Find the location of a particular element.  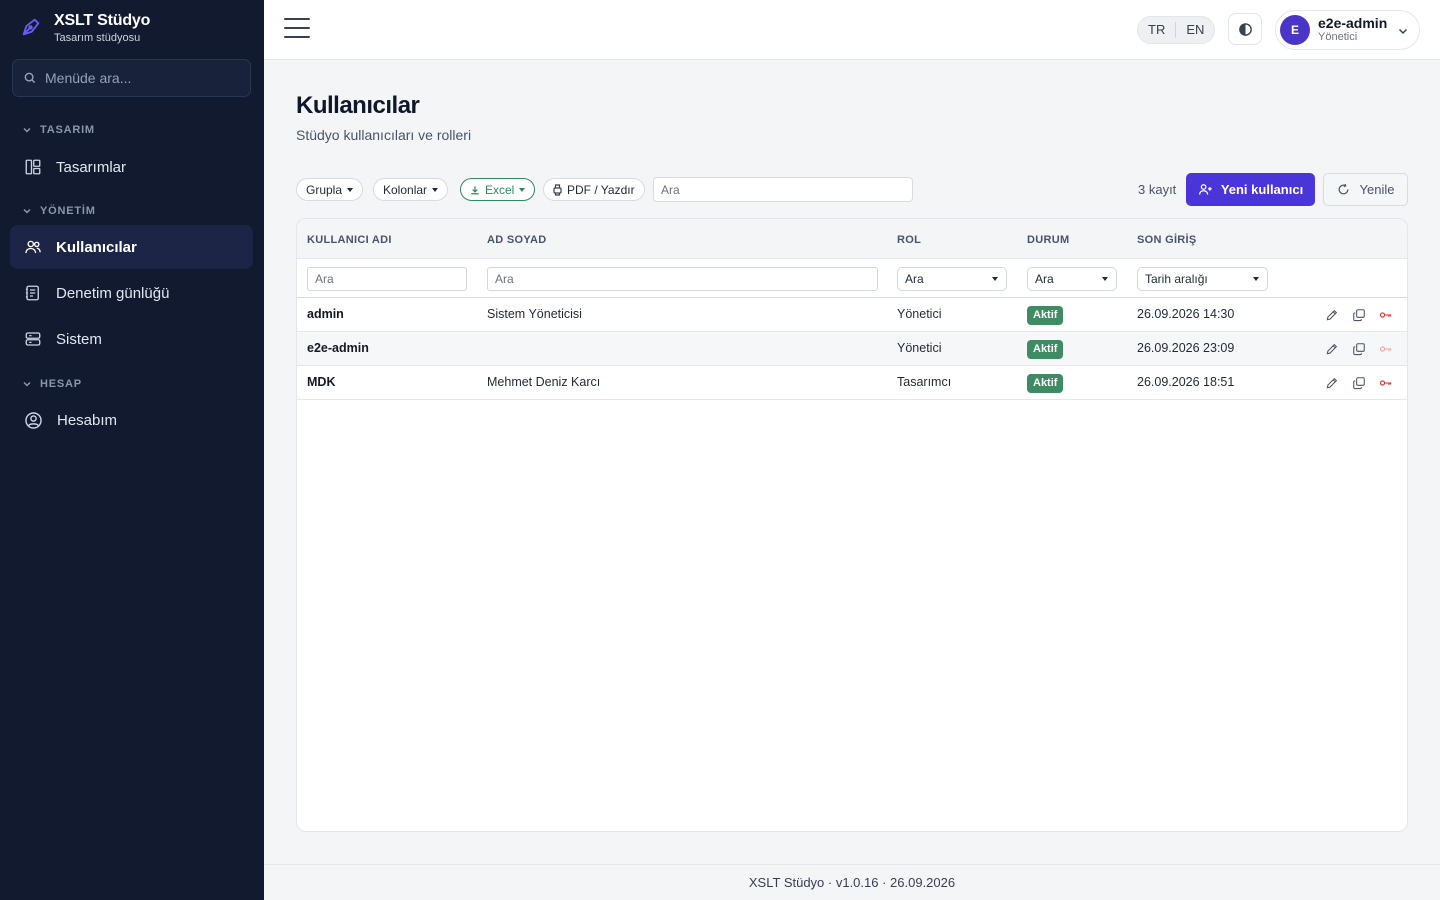

user-plus-icon is located at coordinates (1205, 189).